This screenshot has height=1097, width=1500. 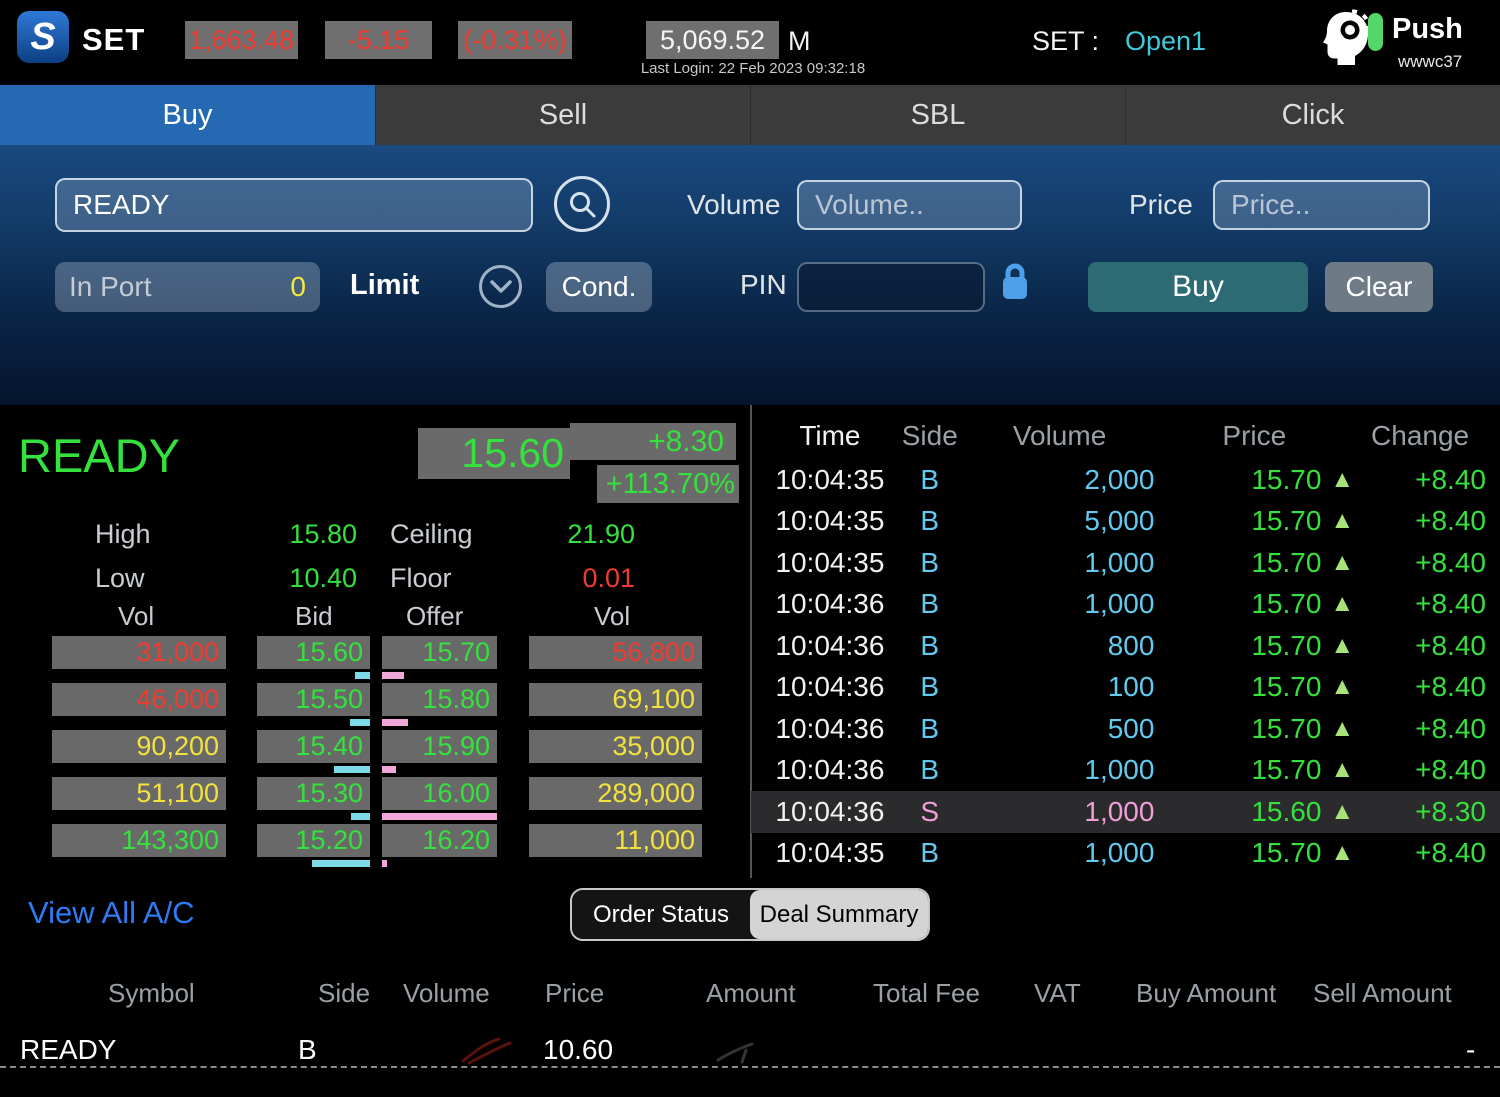 What do you see at coordinates (439, 652) in the screenshot?
I see `offer-price-cell: 15.70` at bounding box center [439, 652].